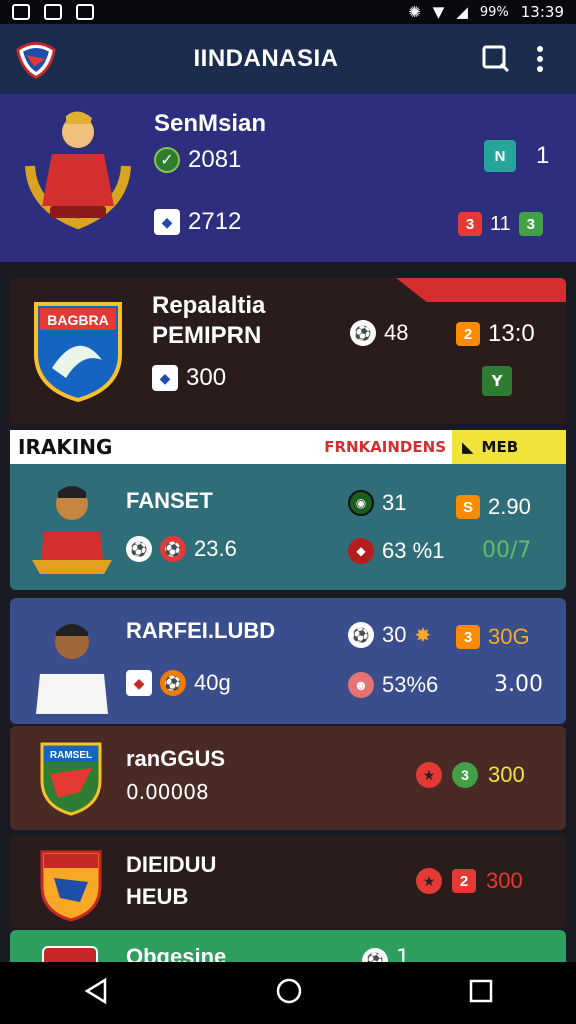 This screenshot has width=576, height=1024. Describe the element at coordinates (71, 755) in the screenshot. I see `club-shield-text: RAMSEL` at that location.